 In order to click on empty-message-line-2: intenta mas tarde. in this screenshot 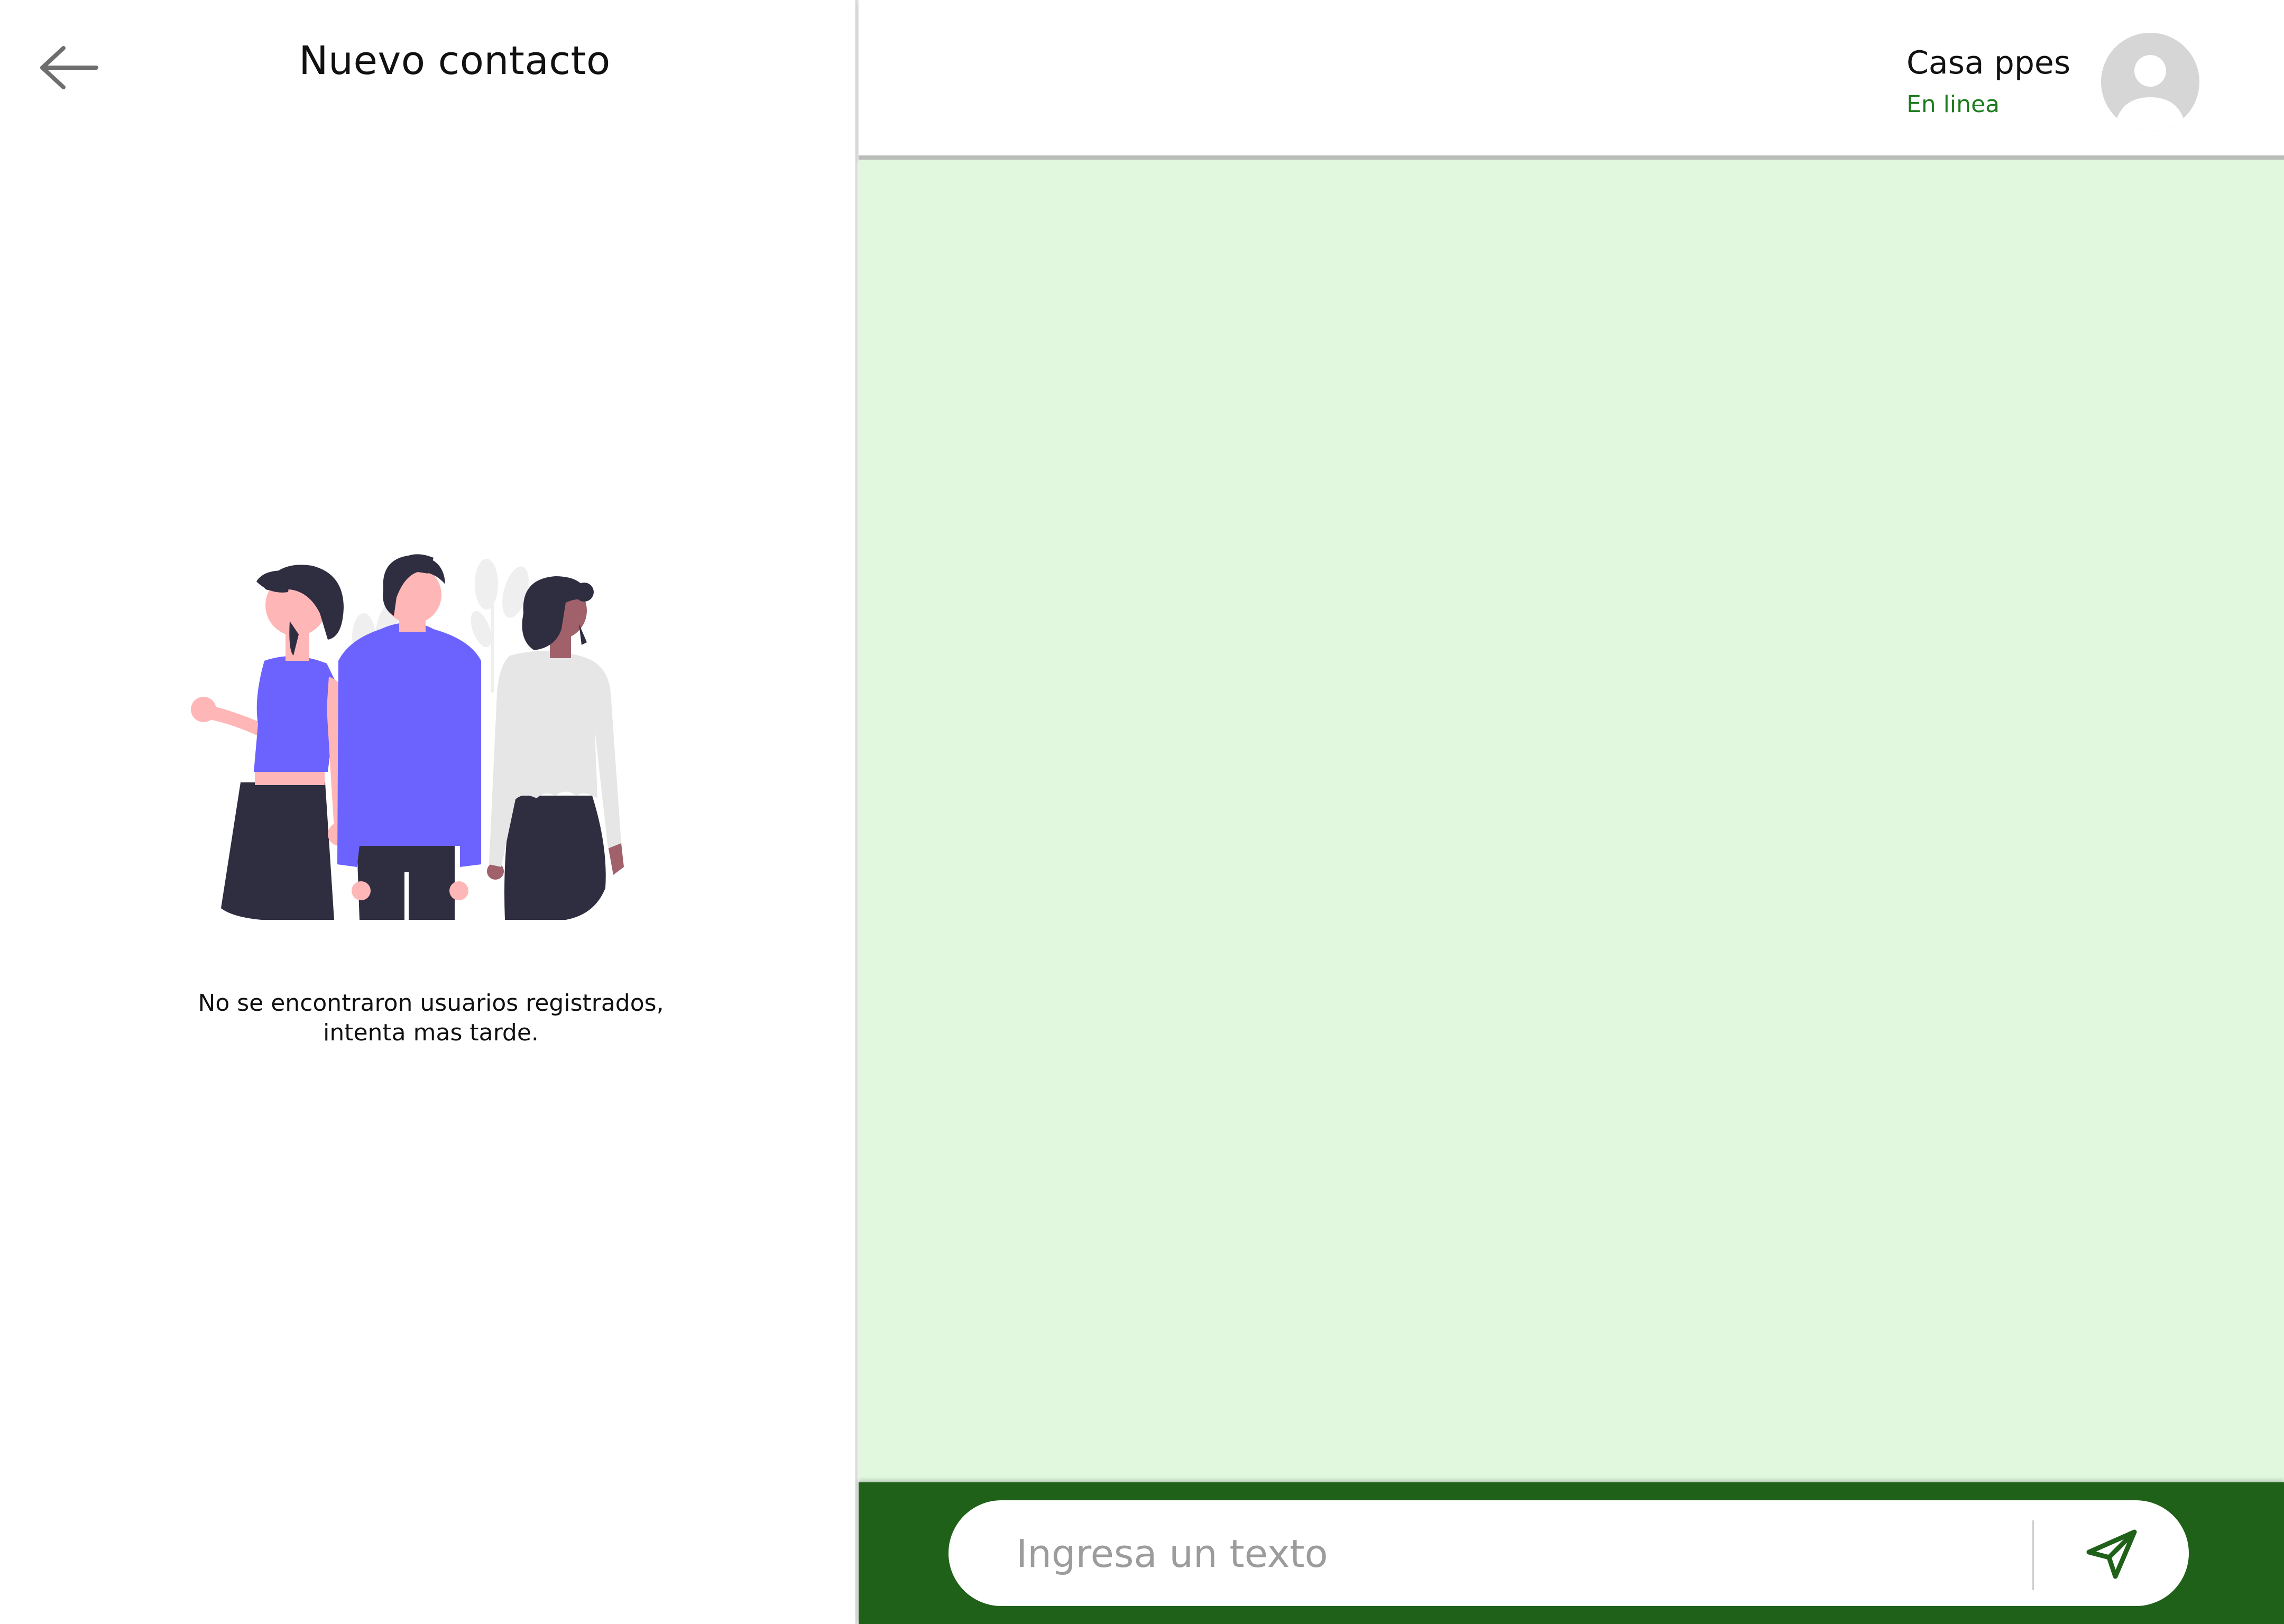, I will do `click(431, 1032)`.